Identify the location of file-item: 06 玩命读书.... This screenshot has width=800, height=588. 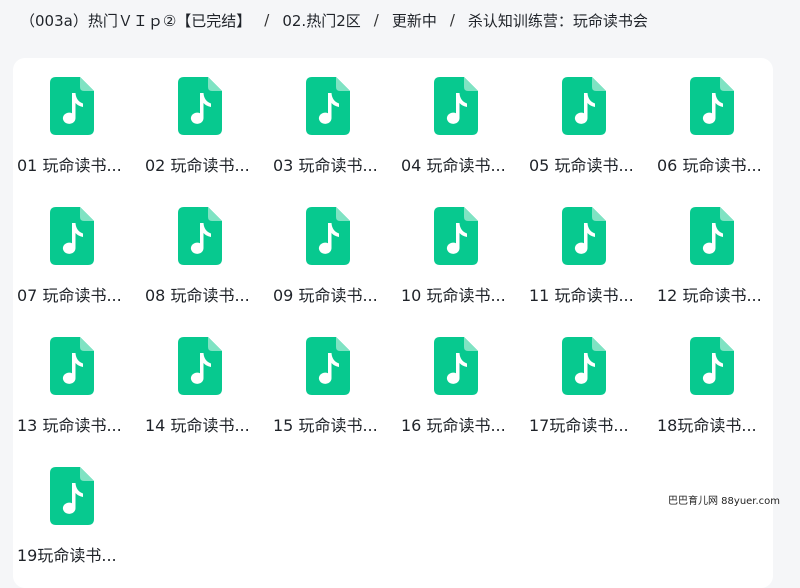
(713, 118).